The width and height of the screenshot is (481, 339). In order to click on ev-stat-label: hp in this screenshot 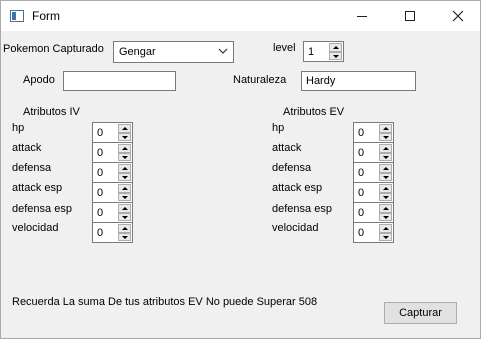, I will do `click(278, 128)`.